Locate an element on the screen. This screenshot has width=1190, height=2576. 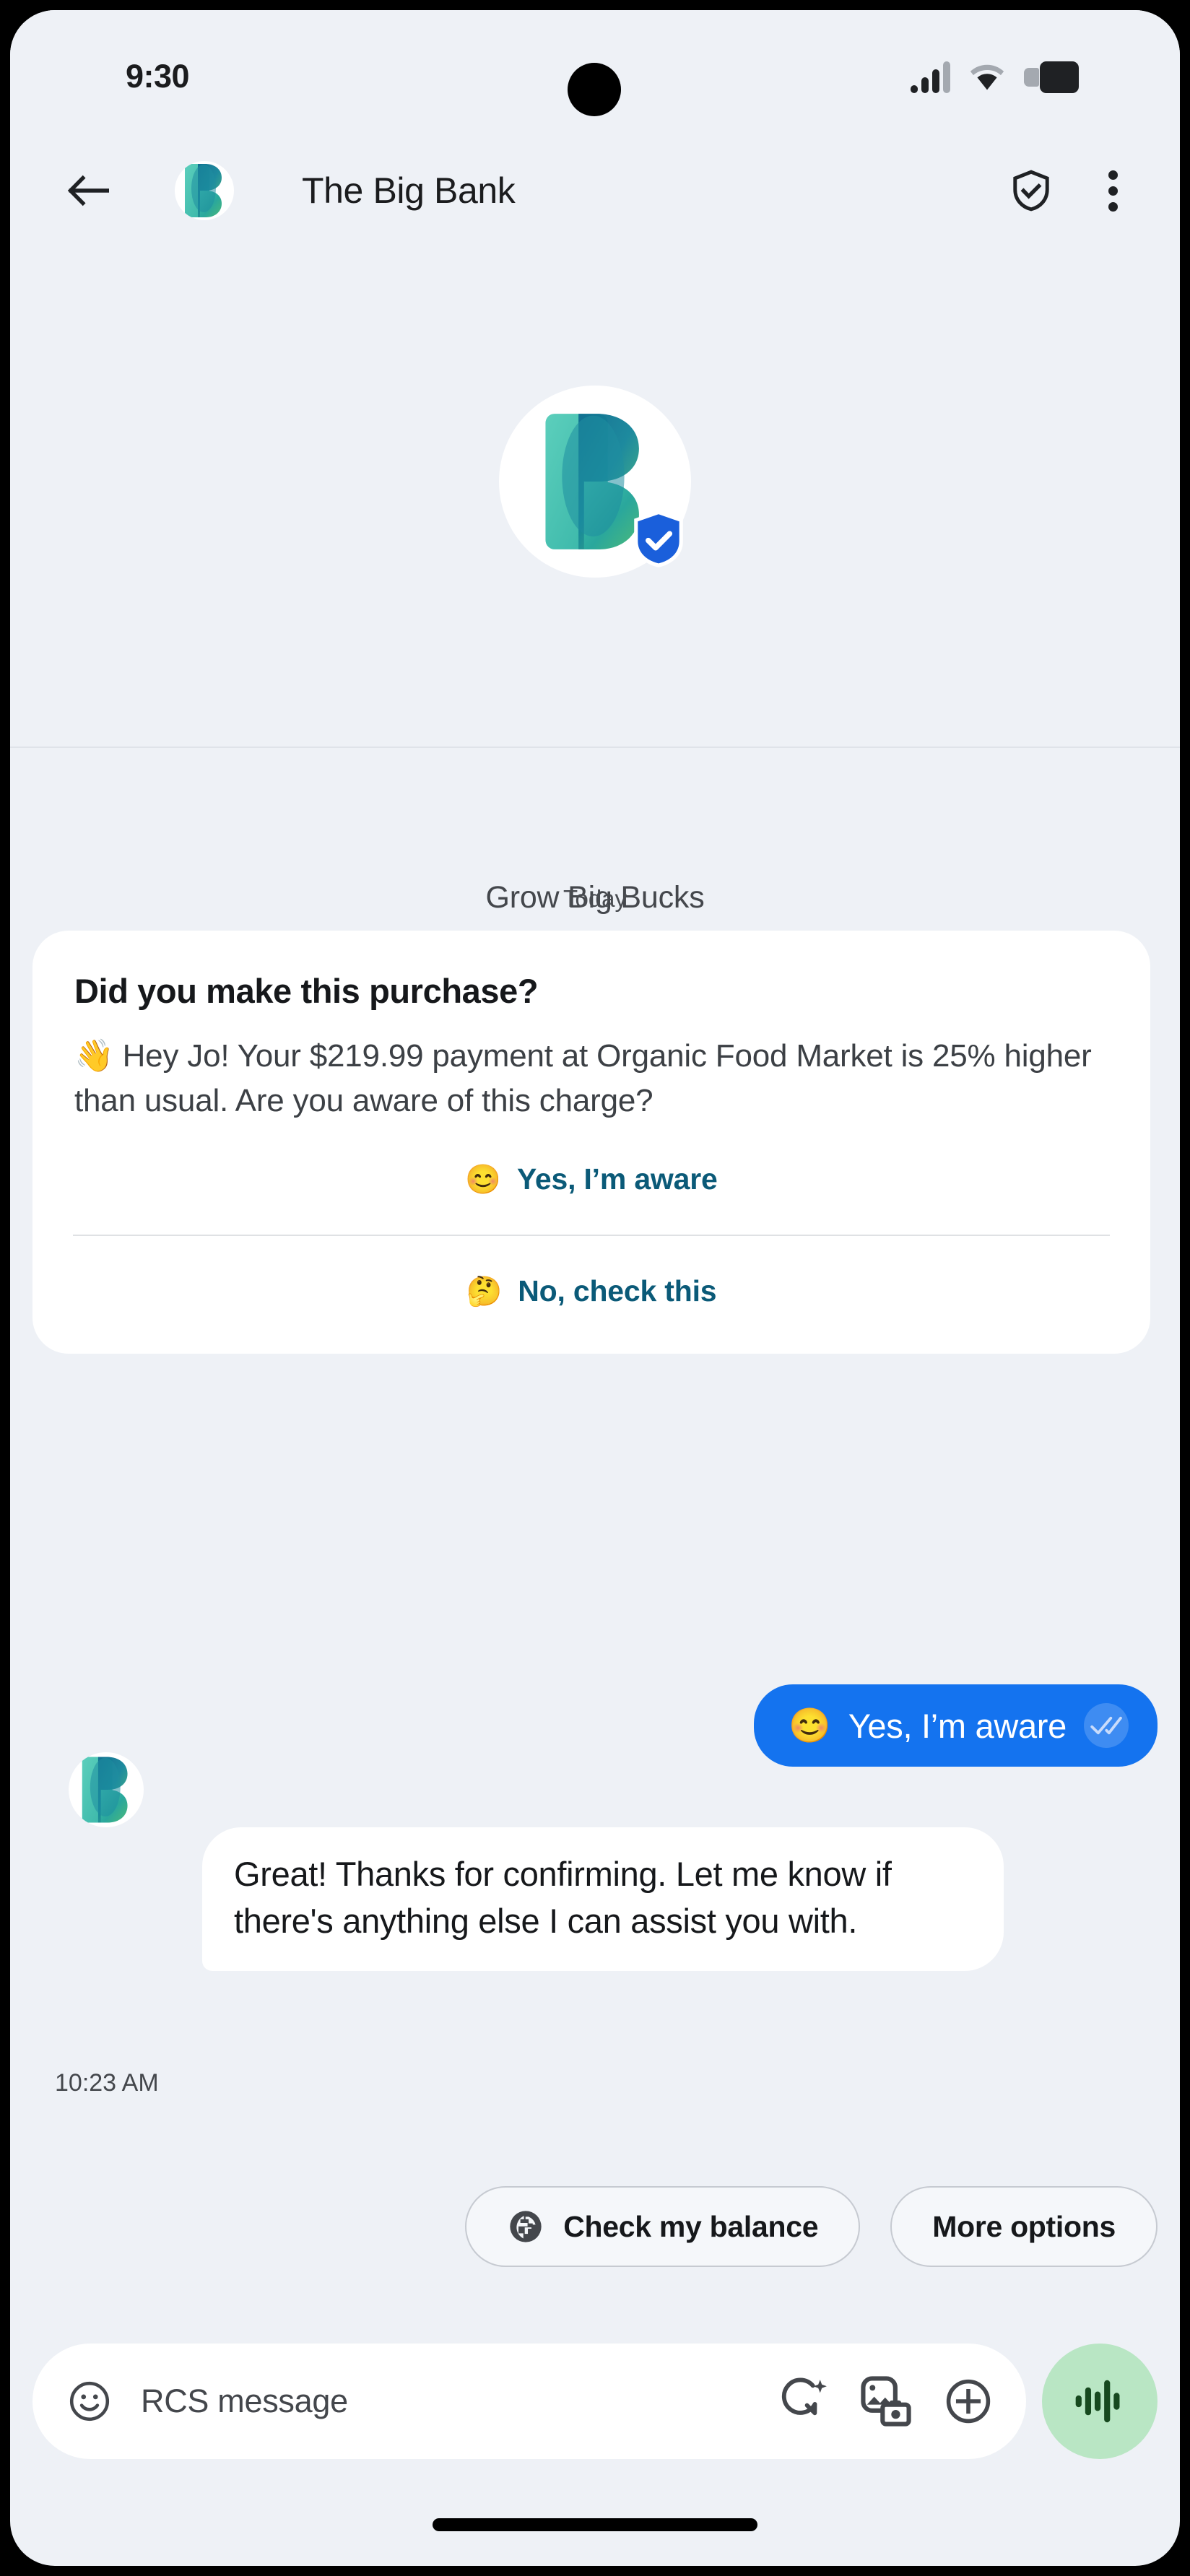
day-divider: Today is located at coordinates (595, 898).